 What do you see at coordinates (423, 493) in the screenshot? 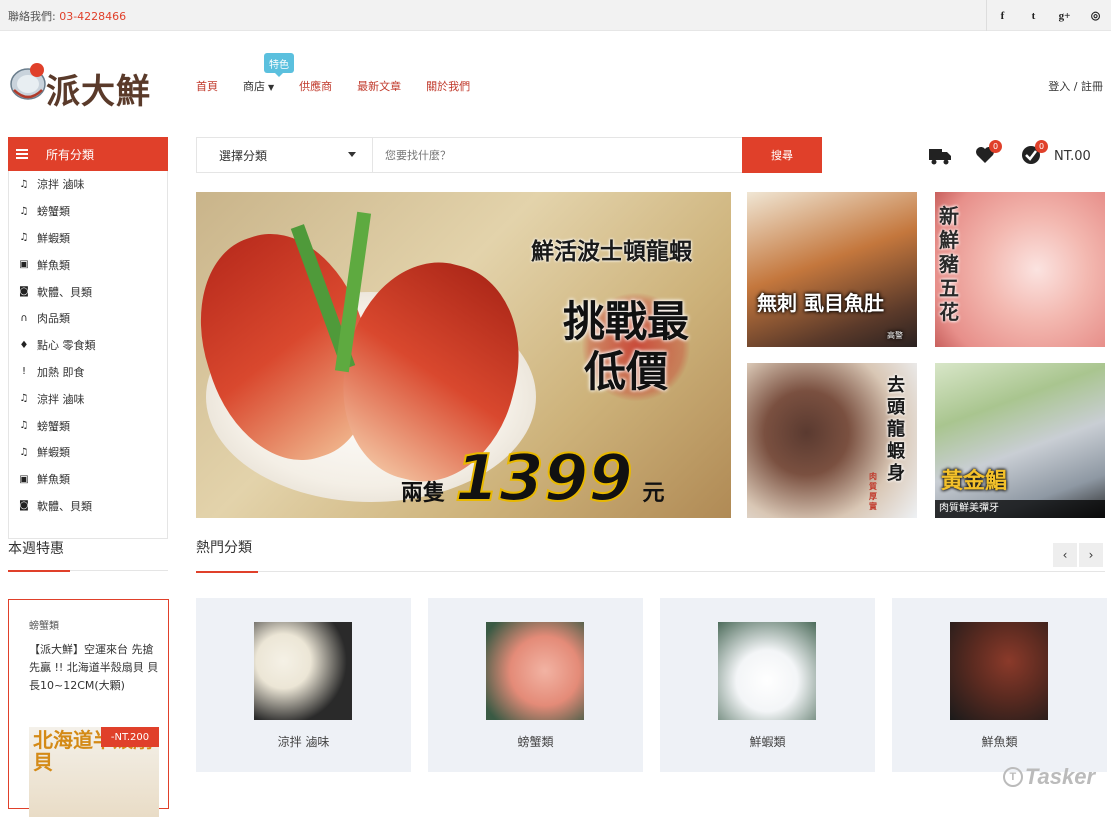
I see `banner-price-prefix: 兩隻` at bounding box center [423, 493].